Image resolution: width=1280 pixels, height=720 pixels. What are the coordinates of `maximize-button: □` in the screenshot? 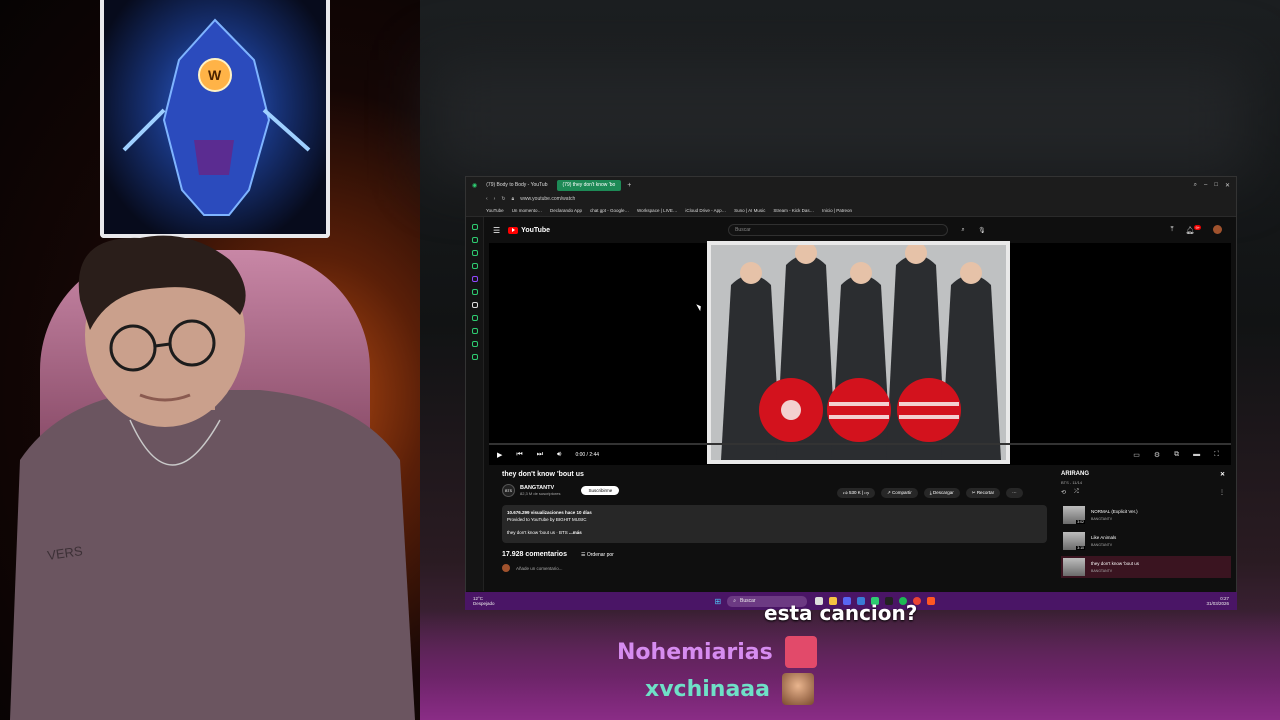 It's located at (1216, 185).